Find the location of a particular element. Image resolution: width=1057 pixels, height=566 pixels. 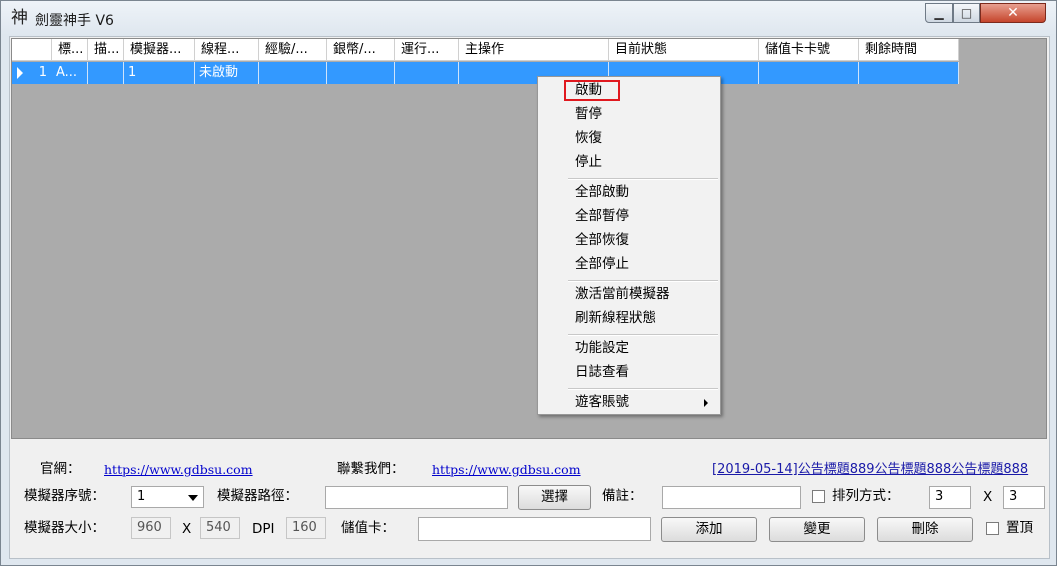

title-bar: 神 劍靈神手 V6 ▁ □ ✕ is located at coordinates (528, 18).